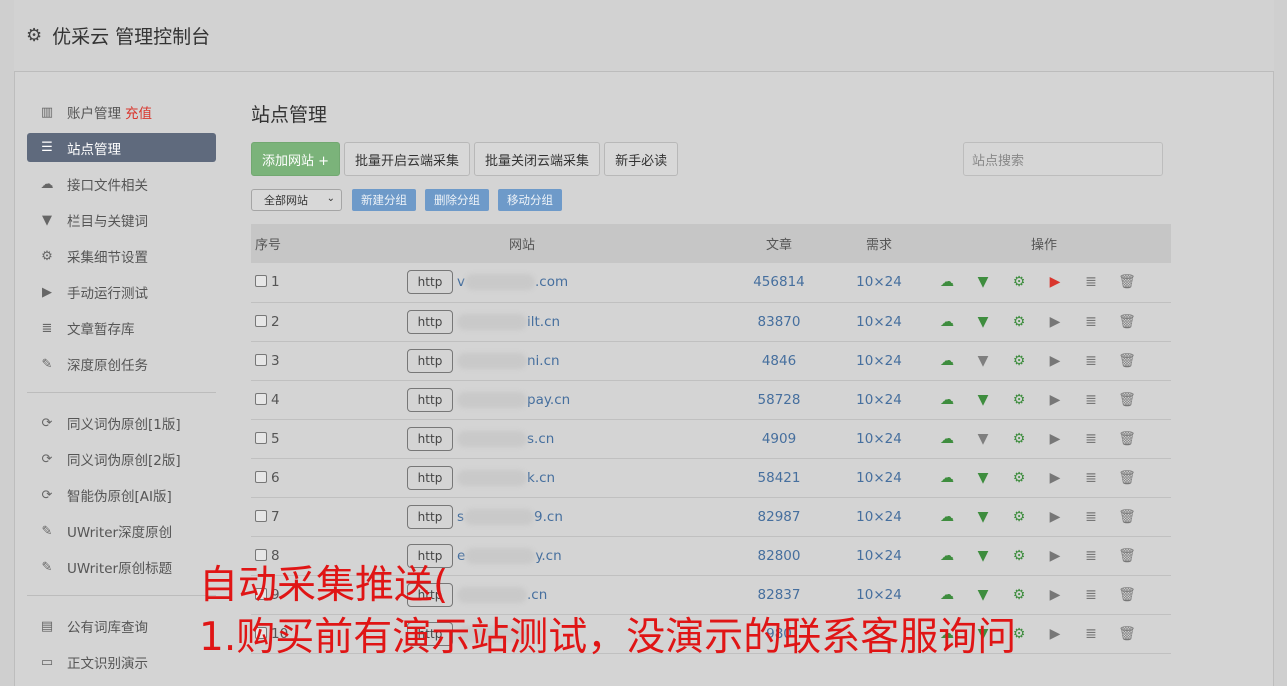  Describe the element at coordinates (121, 220) in the screenshot. I see `sidebar-item: ▼ 栏目与关键词` at that location.